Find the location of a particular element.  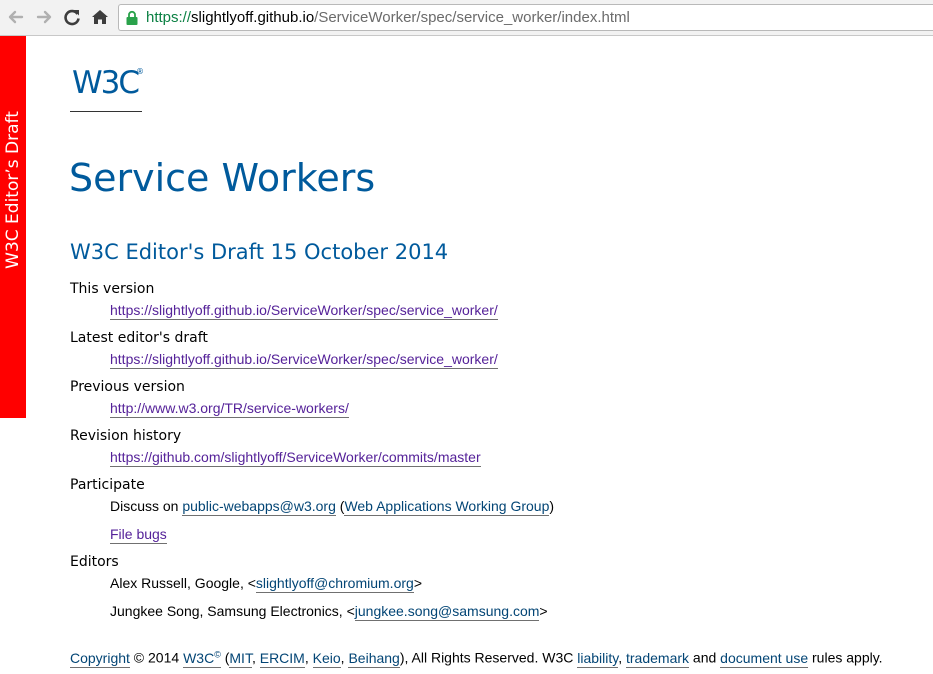

revision-history-label: Revision history is located at coordinates (126, 436).